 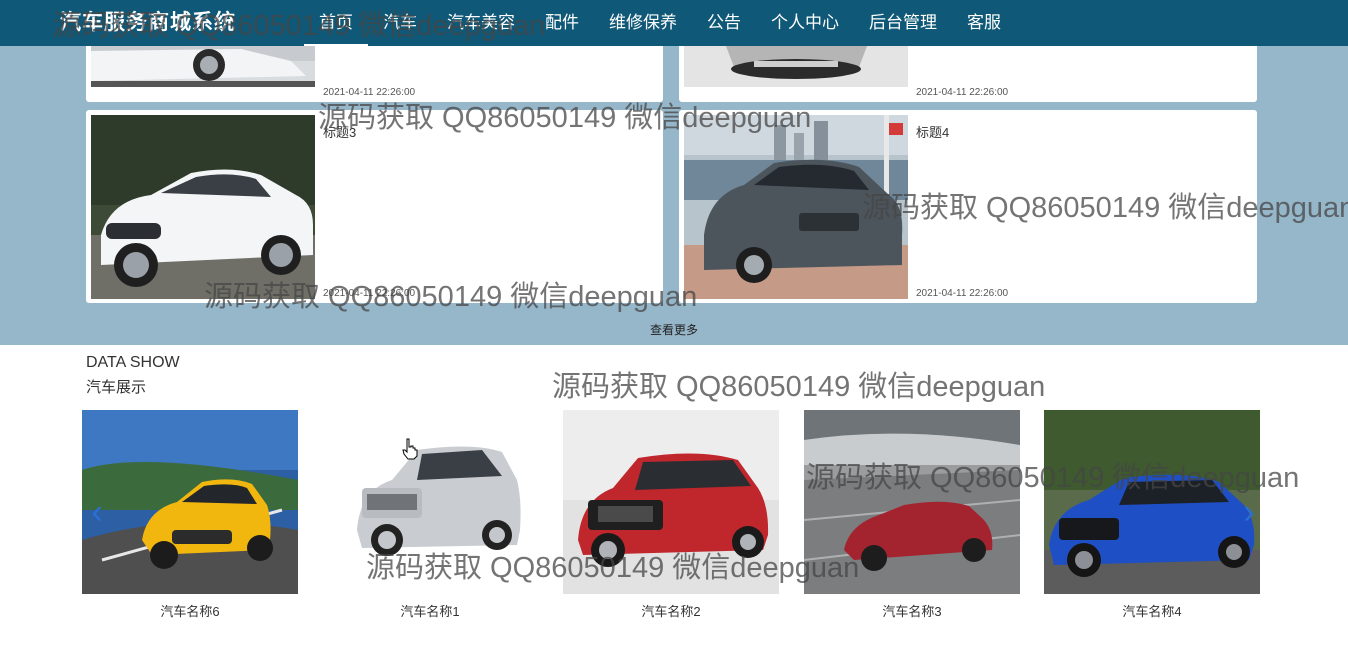 What do you see at coordinates (912, 611) in the screenshot?
I see `car-name: 汽车名称3` at bounding box center [912, 611].